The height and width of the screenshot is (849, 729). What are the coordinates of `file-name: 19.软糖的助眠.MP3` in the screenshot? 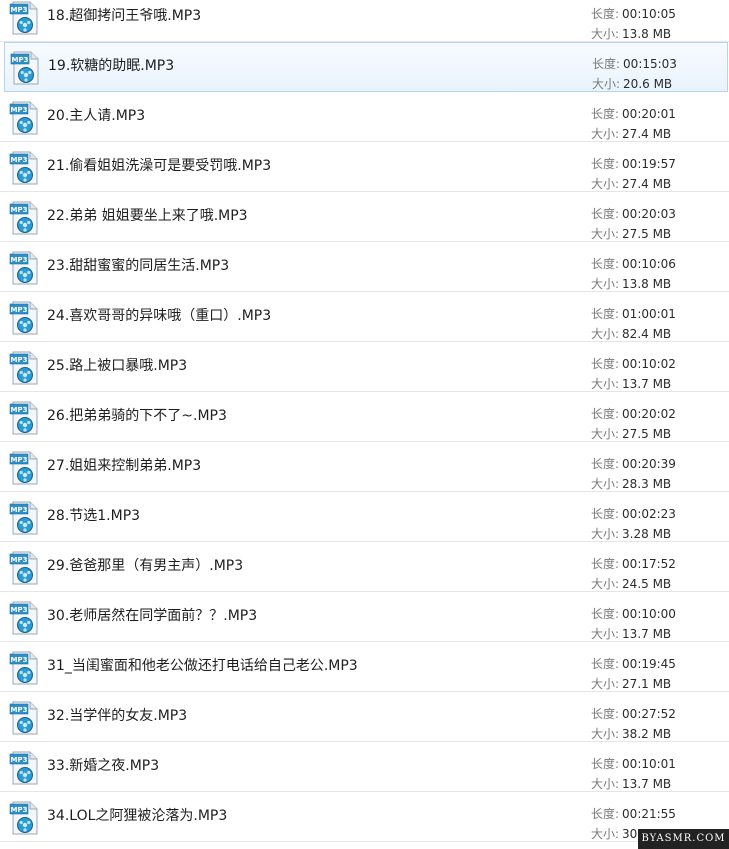 It's located at (111, 65).